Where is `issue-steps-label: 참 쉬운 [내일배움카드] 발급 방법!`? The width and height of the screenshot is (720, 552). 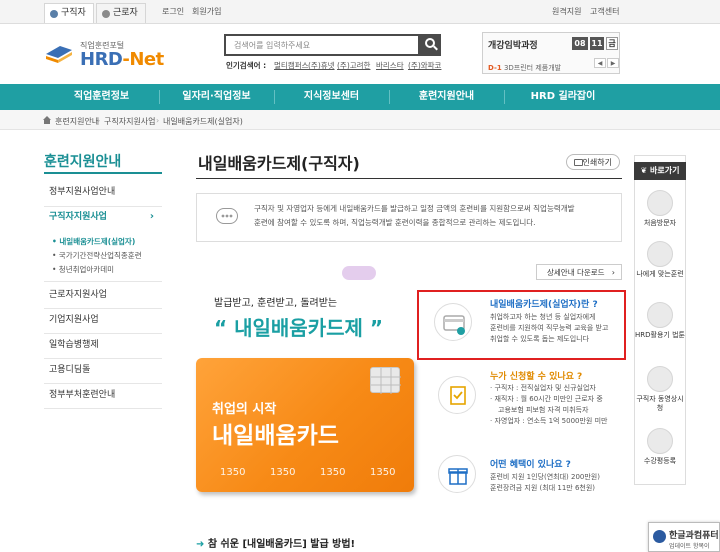
issue-steps-label: 참 쉬운 [내일배움카드] 발급 방법! is located at coordinates (281, 544).